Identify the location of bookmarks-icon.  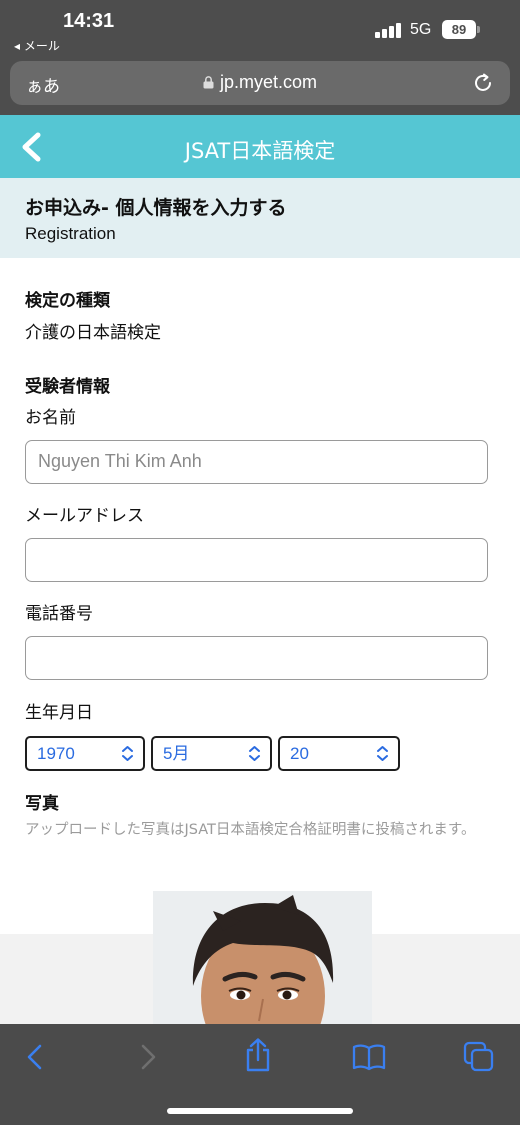
(369, 1057).